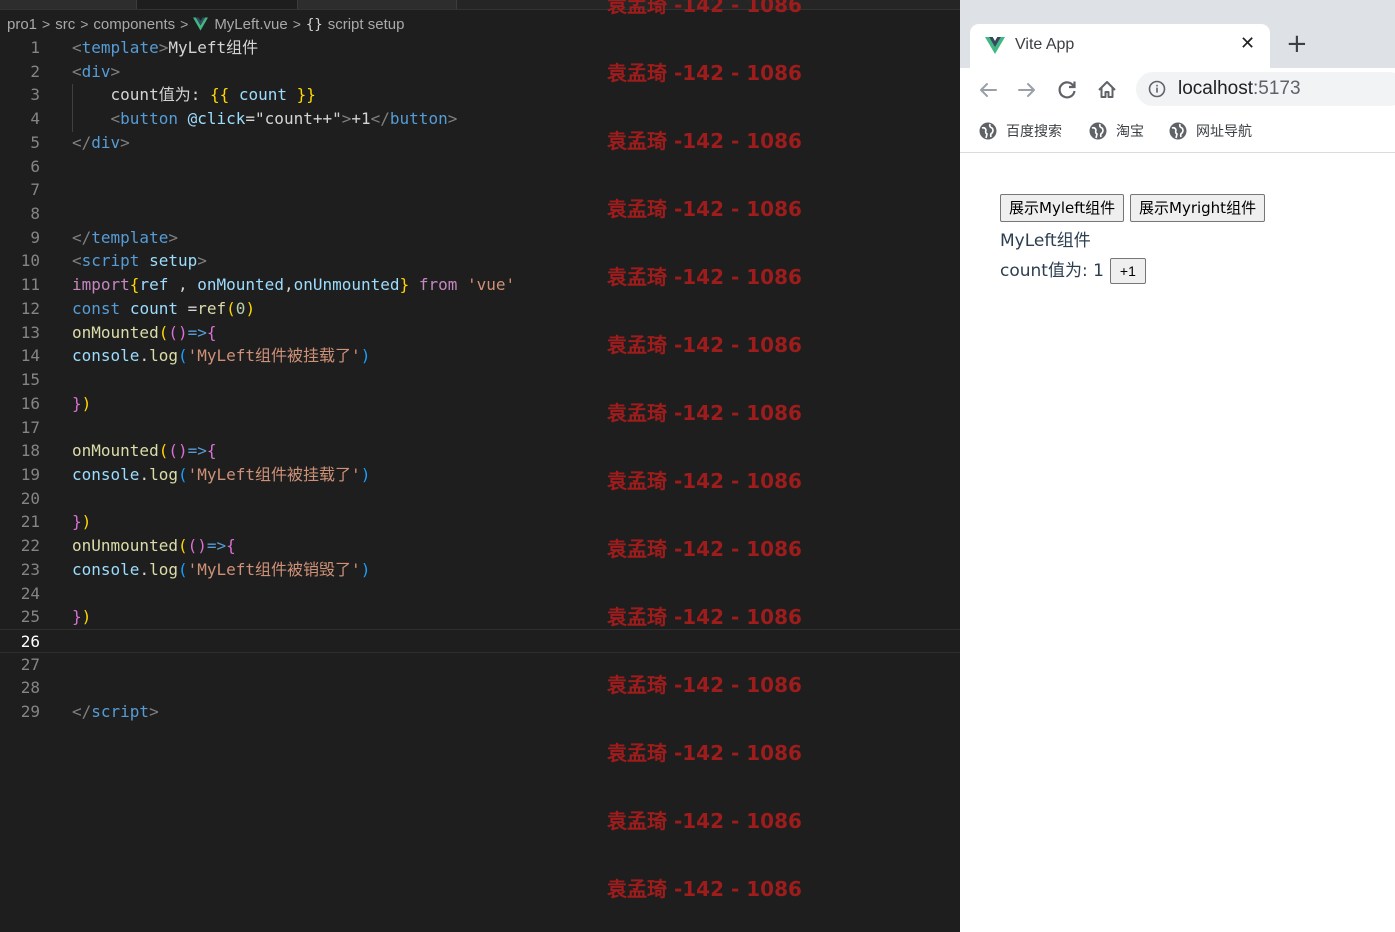 This screenshot has height=932, width=1395. I want to click on code-line: 17, so click(480, 428).